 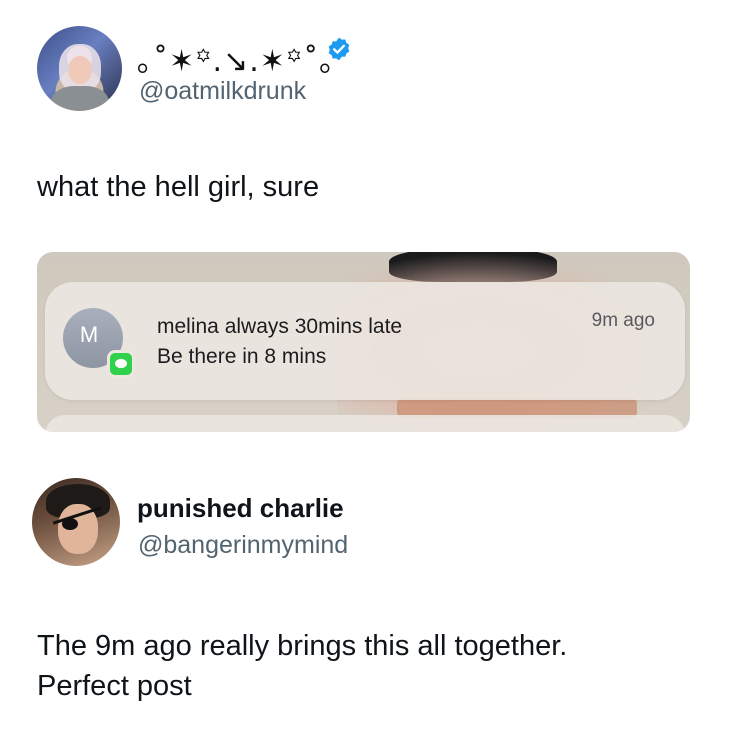 What do you see at coordinates (178, 187) in the screenshot?
I see `post-text: what the hell girl, sure` at bounding box center [178, 187].